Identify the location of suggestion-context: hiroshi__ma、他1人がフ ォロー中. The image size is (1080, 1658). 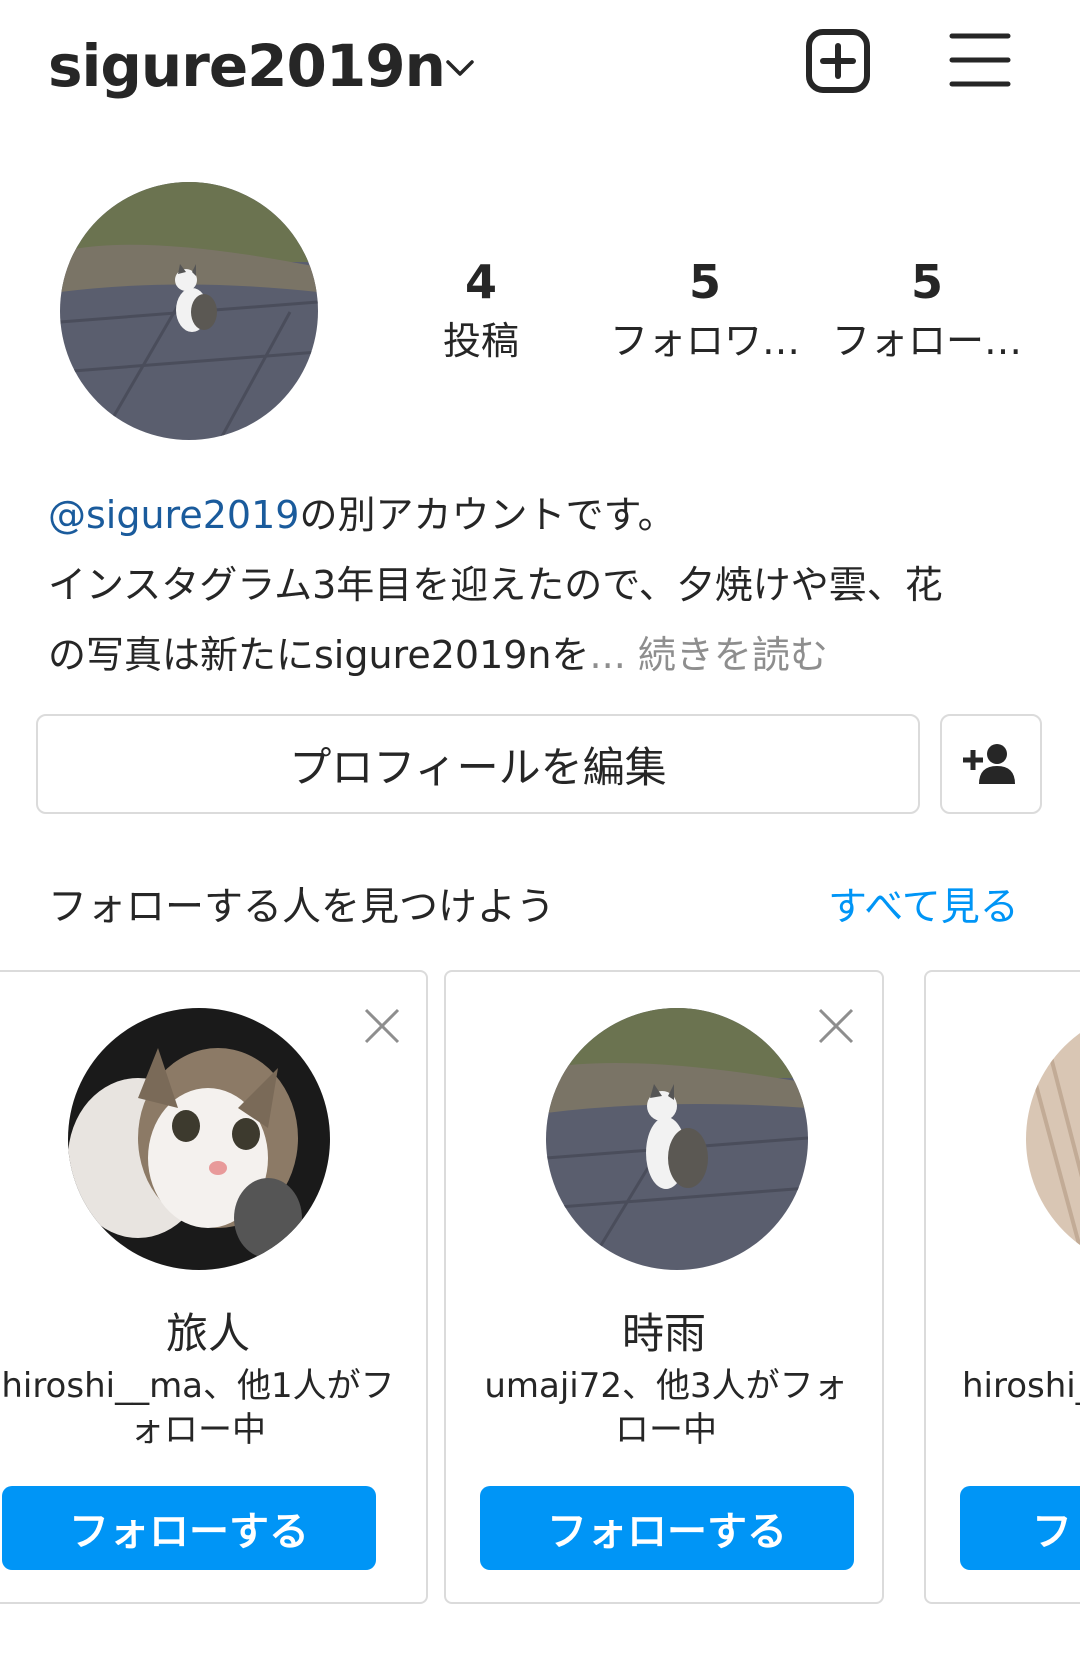
(203, 1408).